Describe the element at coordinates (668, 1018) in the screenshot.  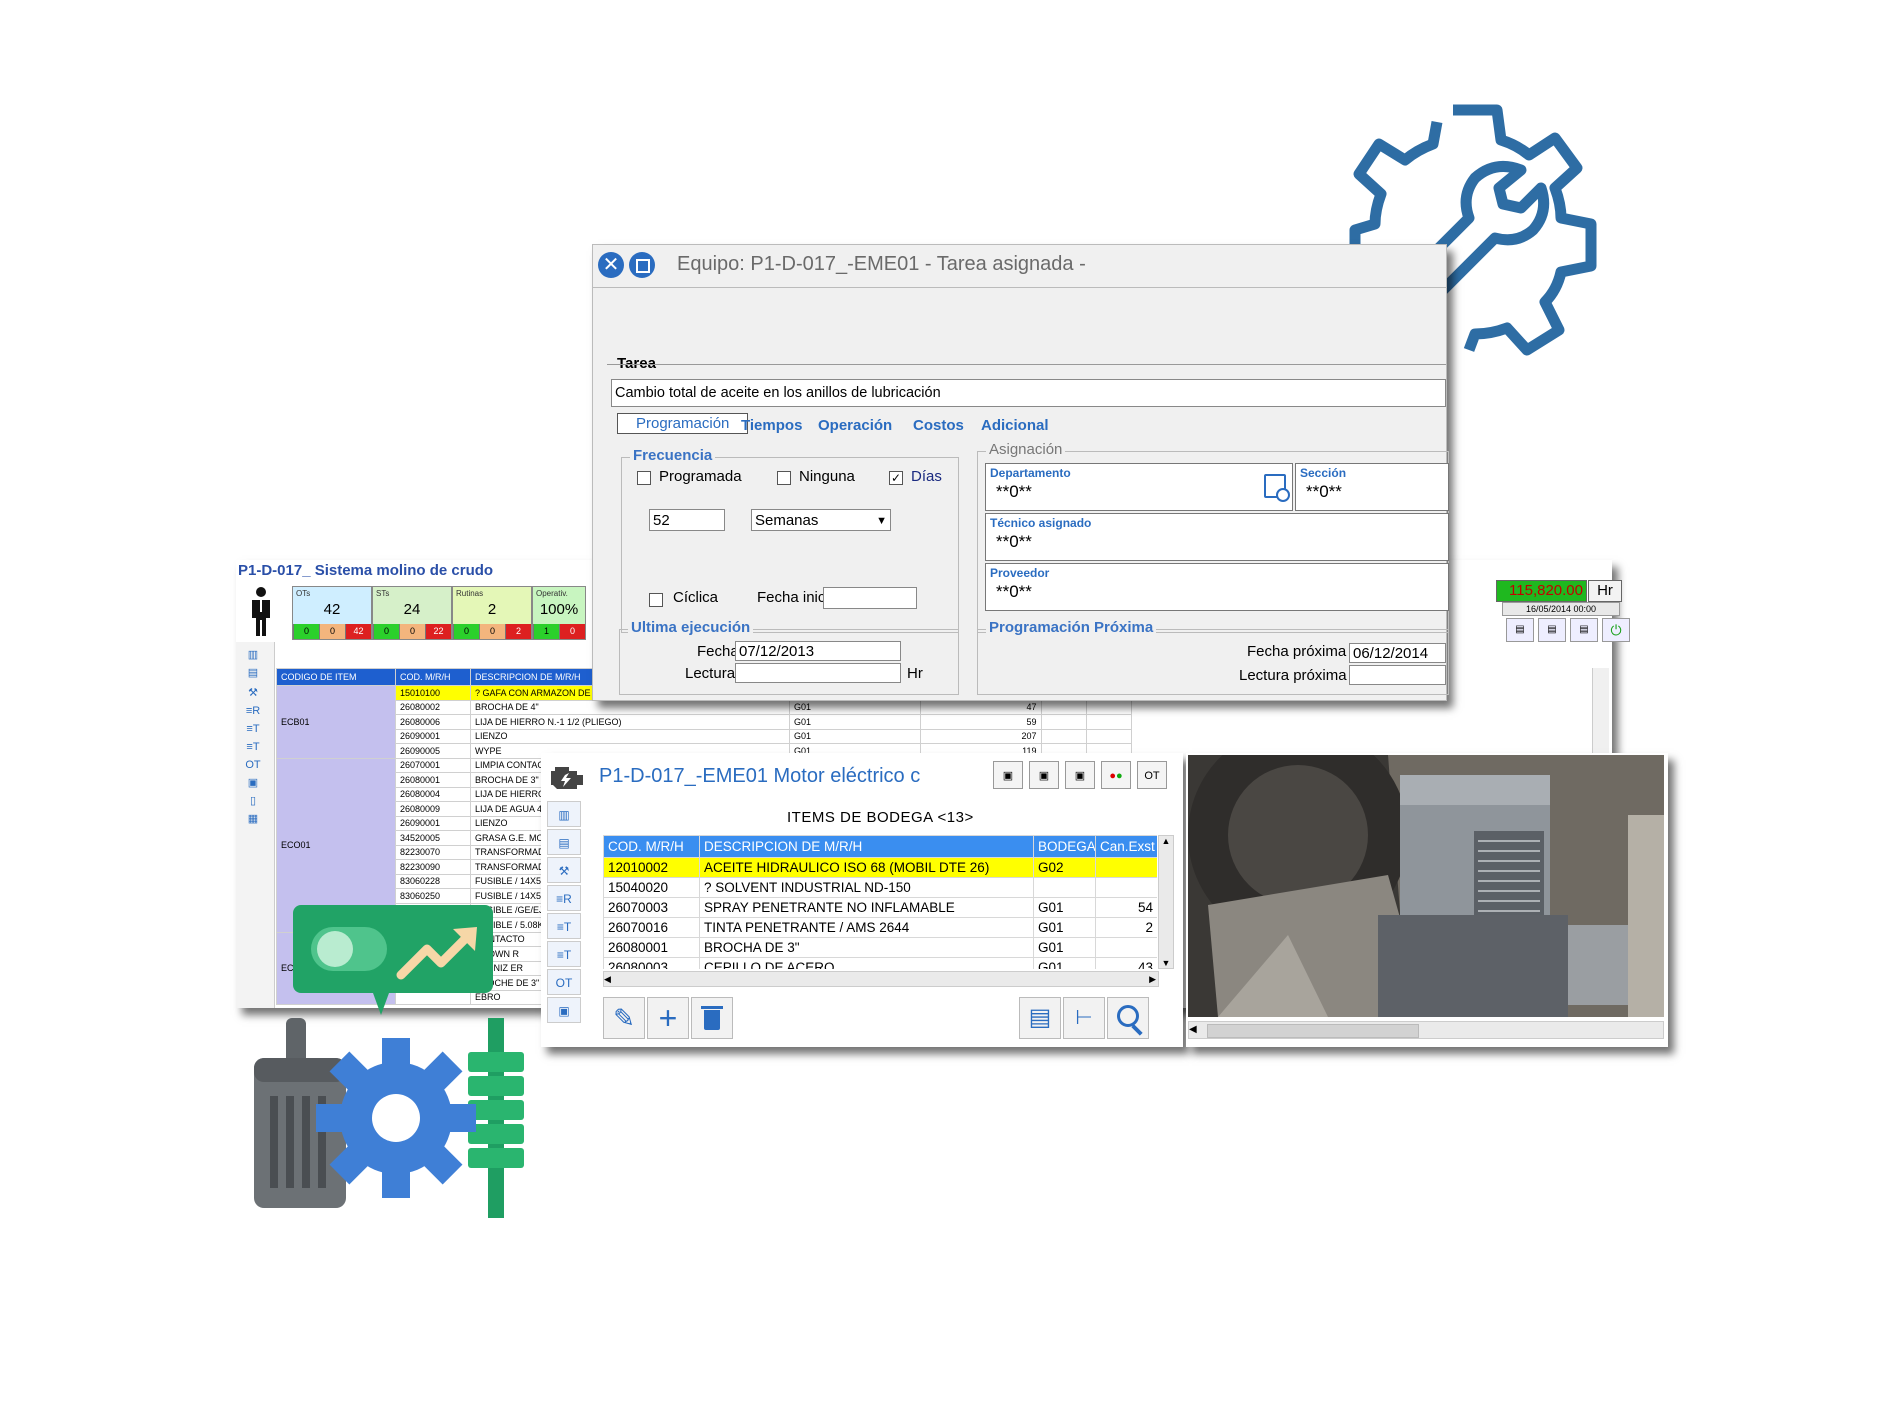
I see `add-plus-icon: +` at that location.